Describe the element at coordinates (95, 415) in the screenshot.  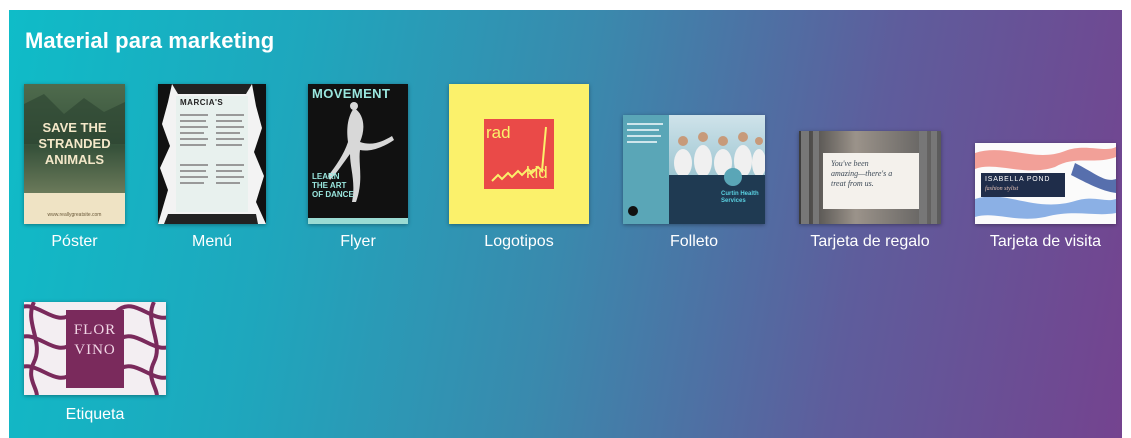
I see `card-label-etiqueta: Etiqueta` at that location.